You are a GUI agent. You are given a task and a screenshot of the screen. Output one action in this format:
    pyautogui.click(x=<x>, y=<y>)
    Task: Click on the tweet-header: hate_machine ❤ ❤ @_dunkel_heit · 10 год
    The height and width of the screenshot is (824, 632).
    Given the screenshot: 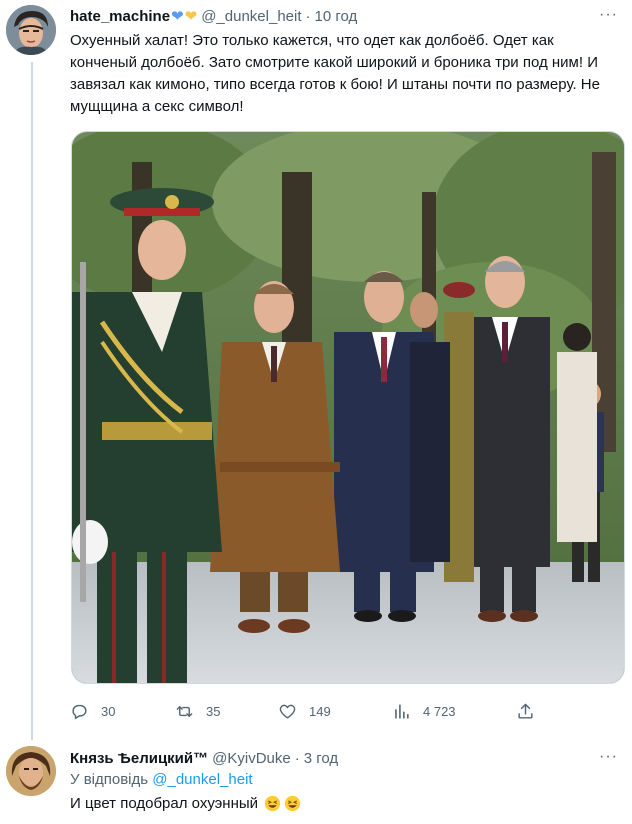 What is the action you would take?
    pyautogui.click(x=213, y=16)
    